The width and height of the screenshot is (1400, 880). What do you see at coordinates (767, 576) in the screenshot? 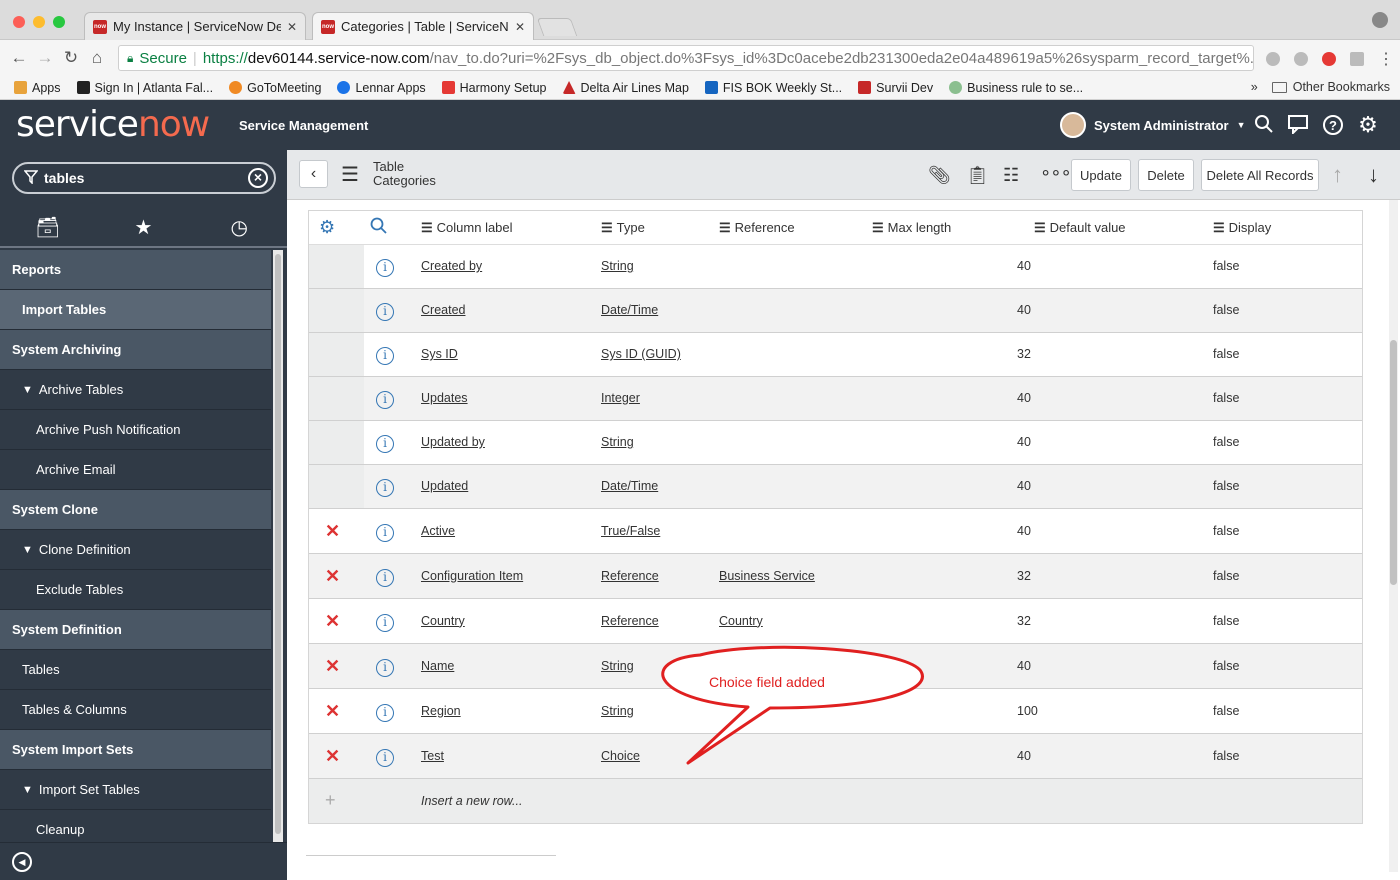
I see `cell-reference: Business Service` at bounding box center [767, 576].